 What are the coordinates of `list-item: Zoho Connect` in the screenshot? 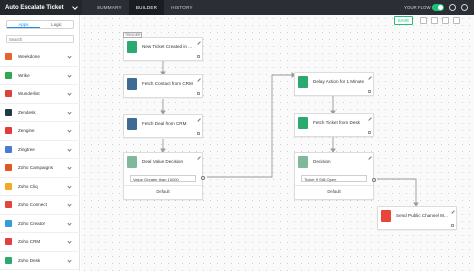 It's located at (40, 205).